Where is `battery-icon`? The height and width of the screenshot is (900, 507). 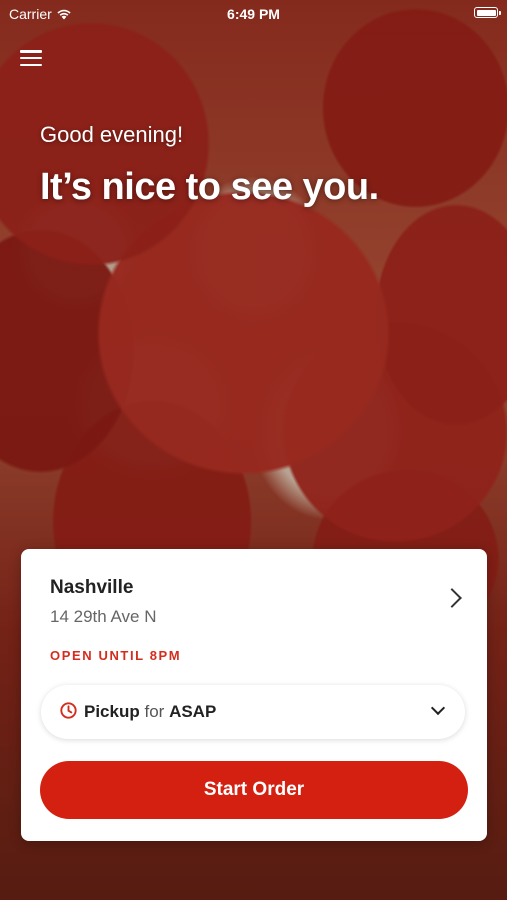 battery-icon is located at coordinates (487, 12).